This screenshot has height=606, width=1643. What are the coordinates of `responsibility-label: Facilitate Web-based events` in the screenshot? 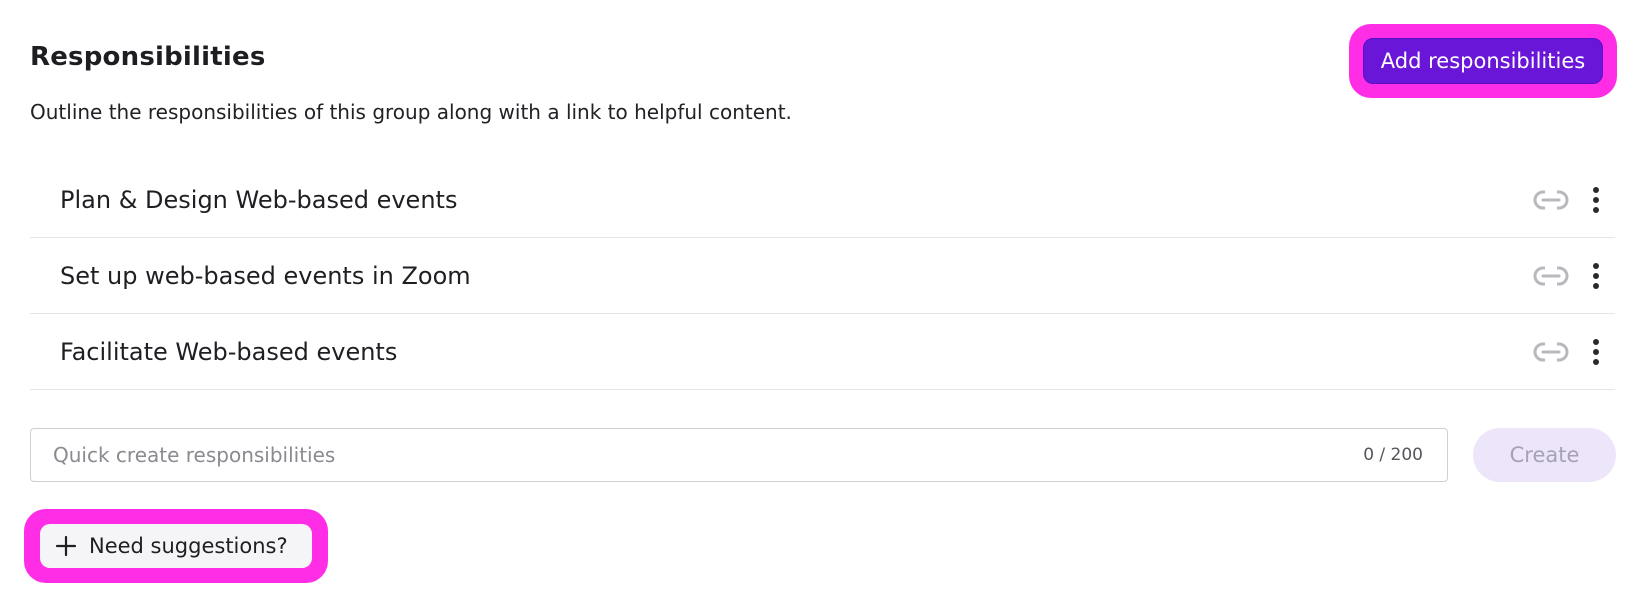 It's located at (229, 351).